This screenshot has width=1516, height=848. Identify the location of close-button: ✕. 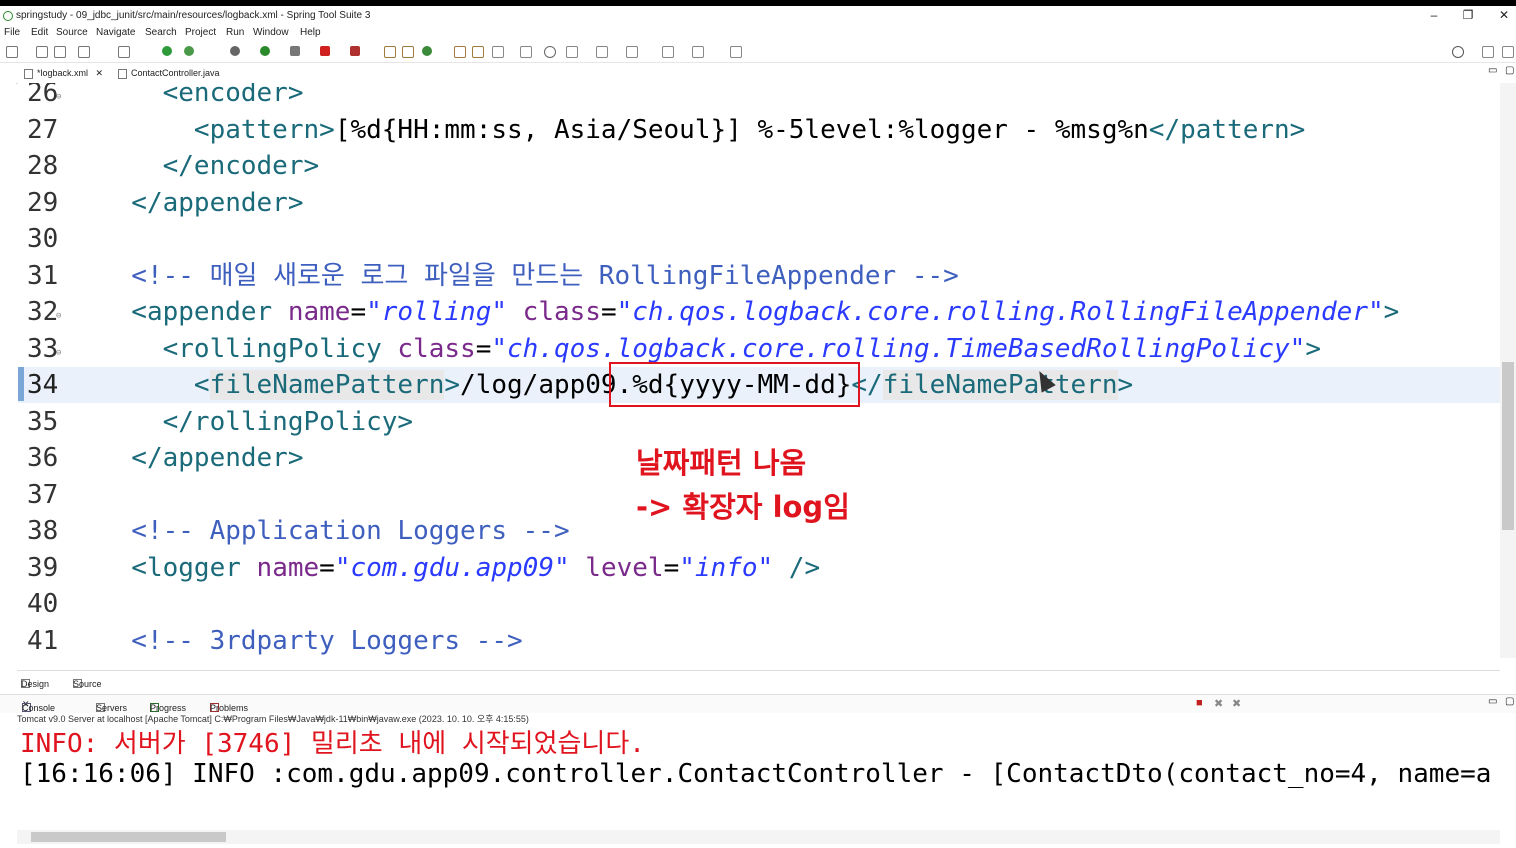
(1504, 15).